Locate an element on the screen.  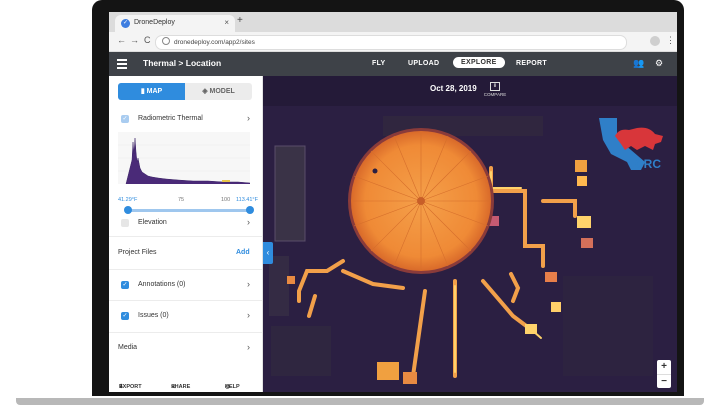
back-arrow-icon: ← is located at coordinates (121, 40).